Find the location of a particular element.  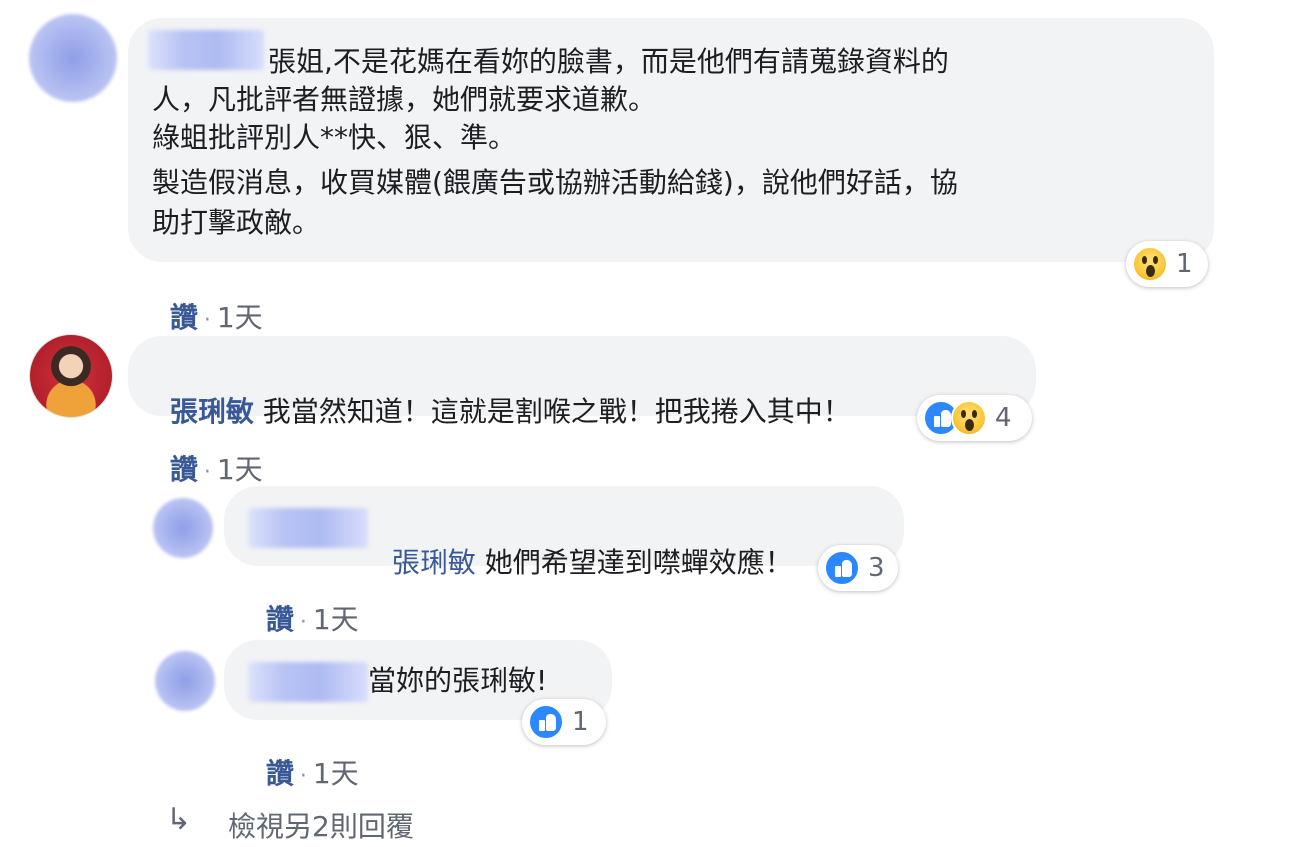

comment-text-line: 綠蛆批評別人**快、狠、準。 is located at coordinates (334, 137).